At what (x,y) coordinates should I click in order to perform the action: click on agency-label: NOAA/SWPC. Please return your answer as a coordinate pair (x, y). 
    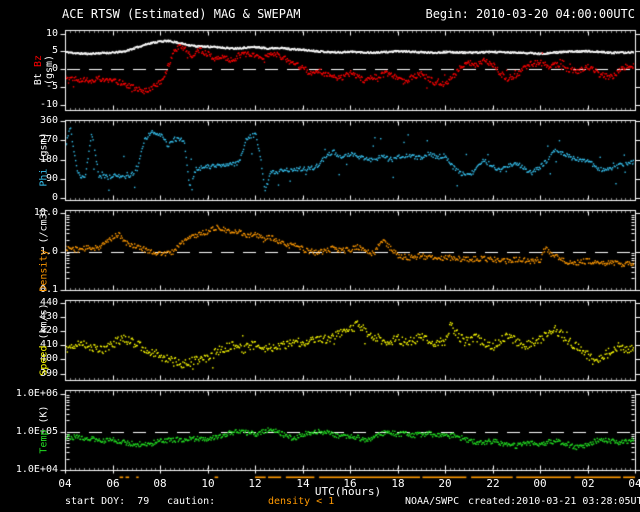
    Looking at the image, I should click on (432, 501).